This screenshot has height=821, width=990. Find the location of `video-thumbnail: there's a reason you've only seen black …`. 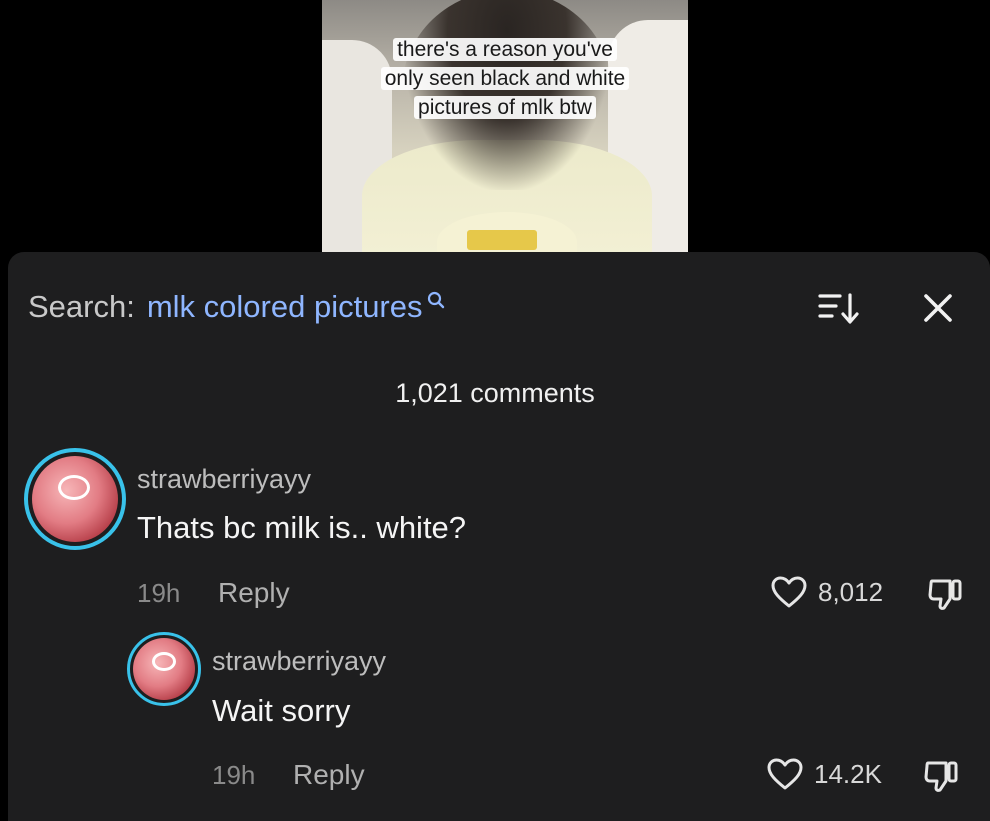

video-thumbnail: there's a reason you've only seen black … is located at coordinates (505, 126).